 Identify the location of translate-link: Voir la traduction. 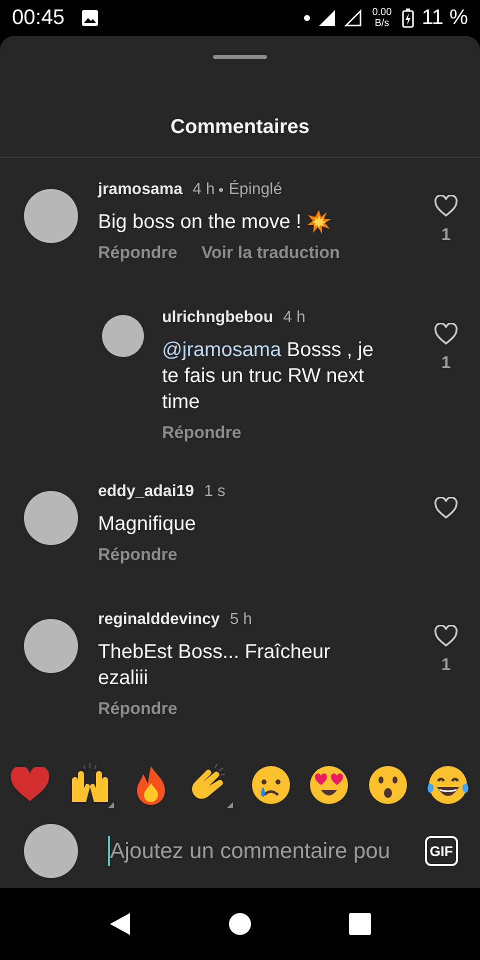
(270, 253).